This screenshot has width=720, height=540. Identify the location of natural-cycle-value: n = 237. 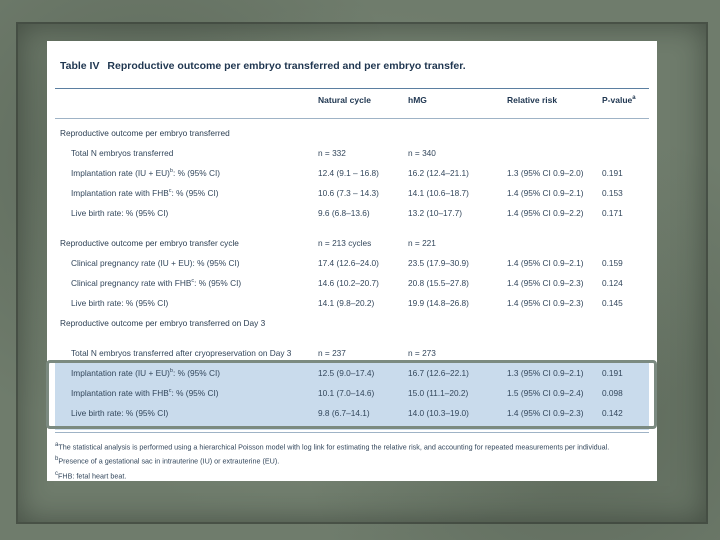
(332, 353).